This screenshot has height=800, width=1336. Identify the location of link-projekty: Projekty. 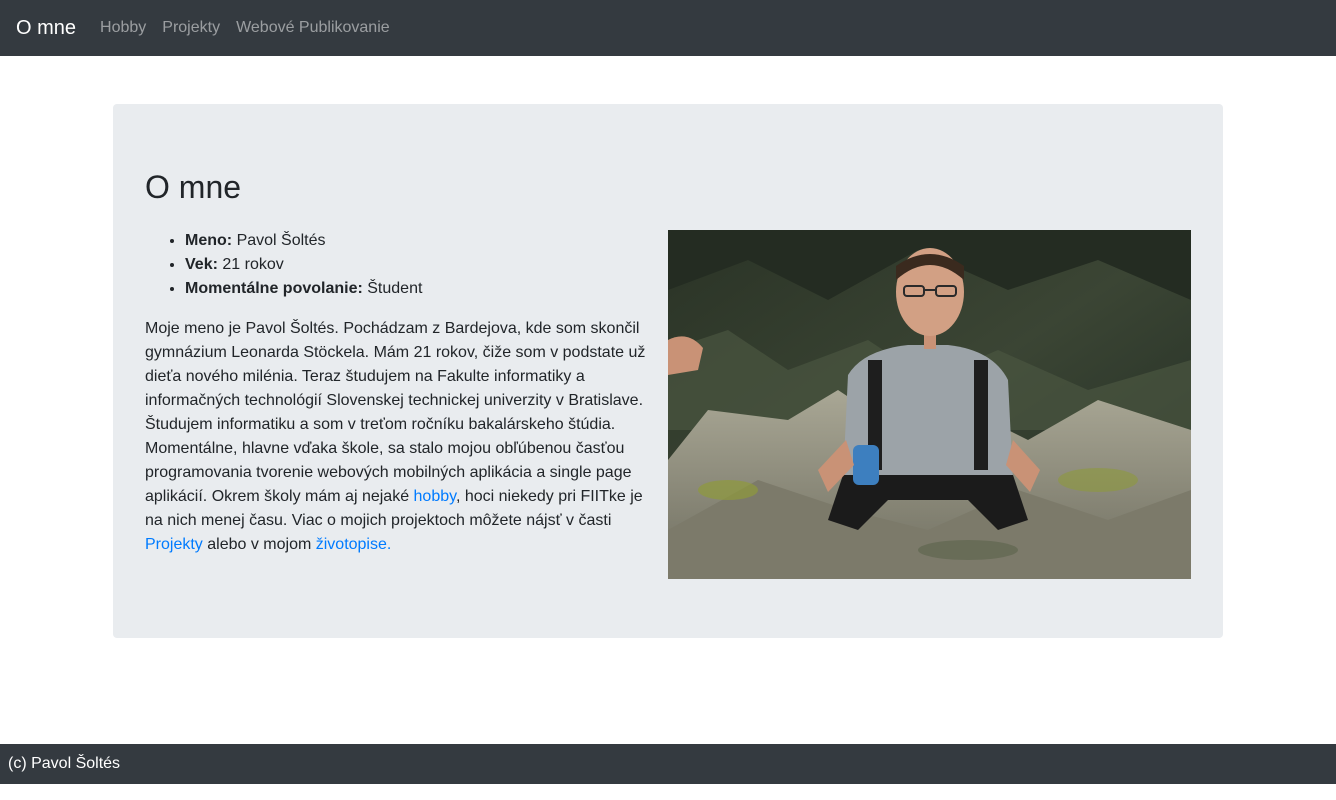
(174, 544).